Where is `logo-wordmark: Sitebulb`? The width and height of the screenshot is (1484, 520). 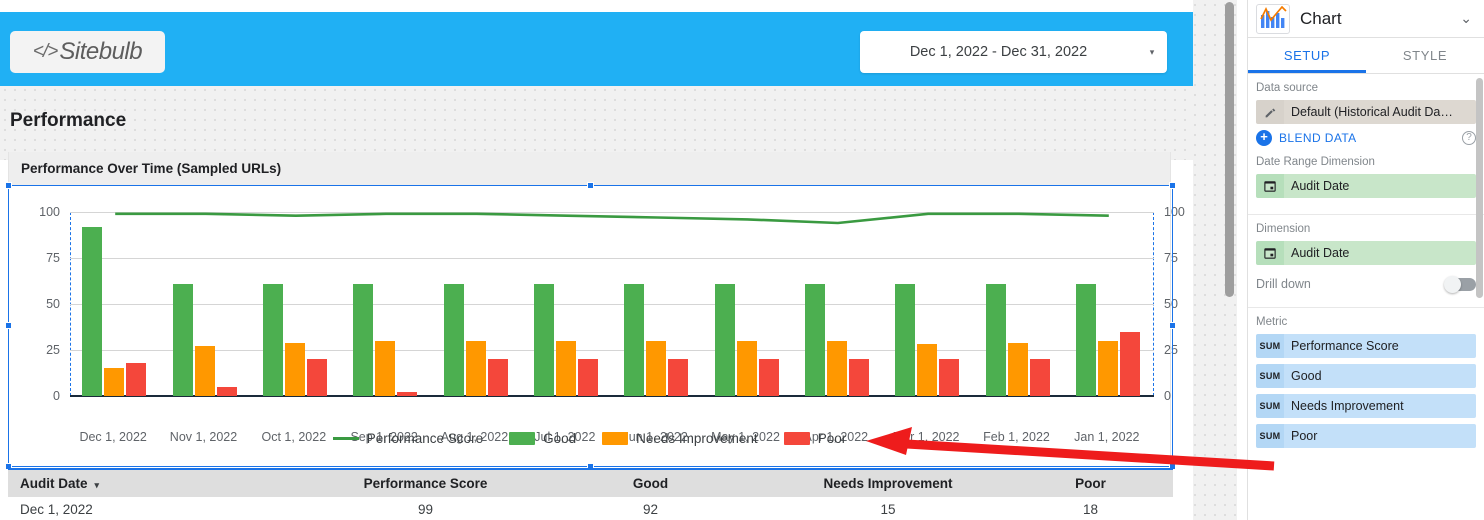
logo-wordmark: Sitebulb is located at coordinates (101, 51).